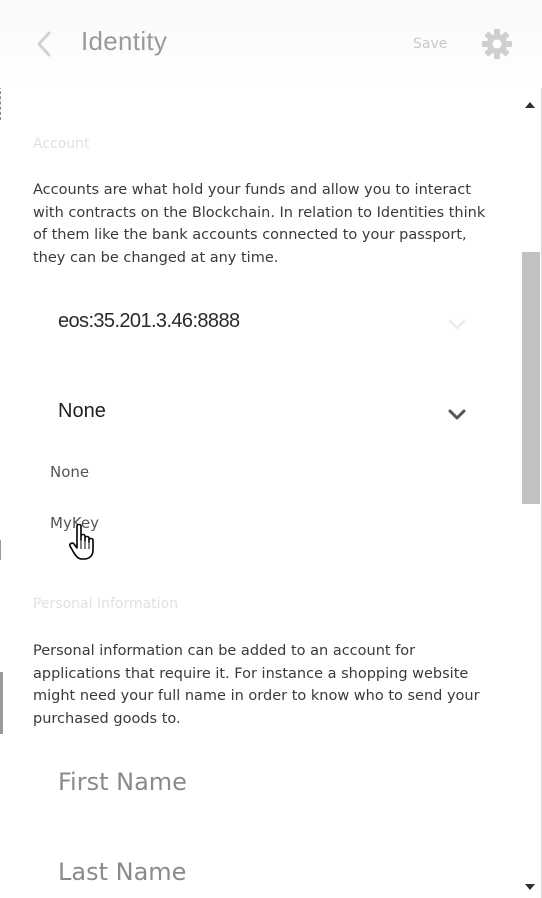  Describe the element at coordinates (44, 44) in the screenshot. I see `chevron-left-icon` at that location.